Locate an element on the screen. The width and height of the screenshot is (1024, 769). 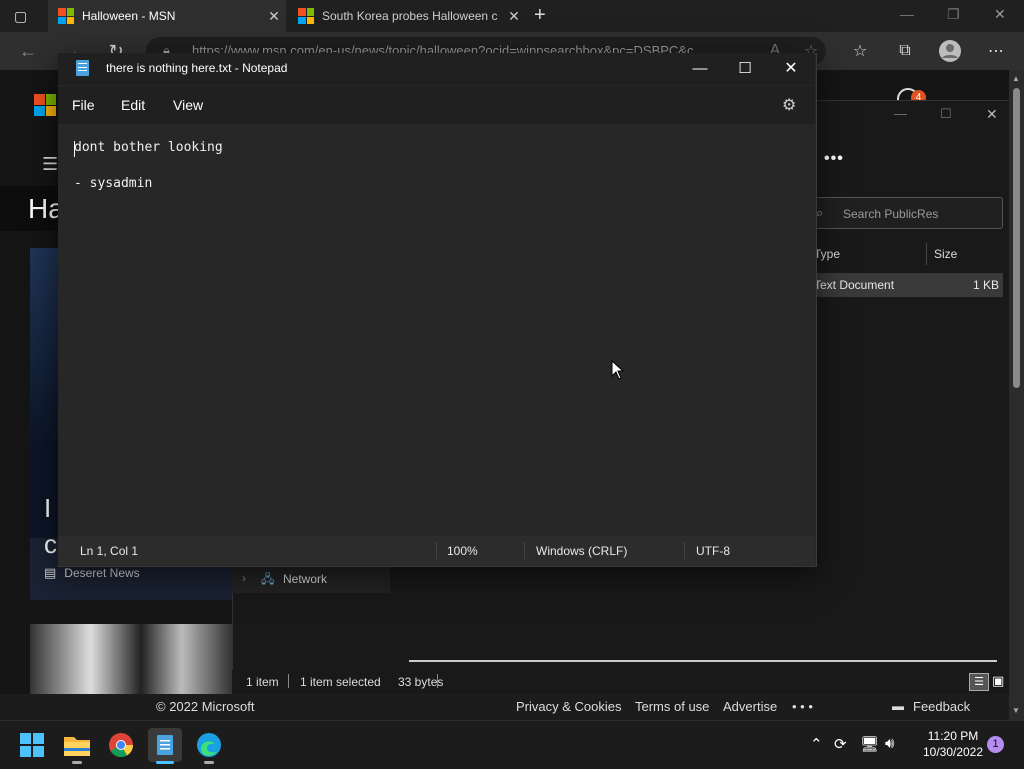
notepad-taskbar-icon is located at coordinates (165, 745).